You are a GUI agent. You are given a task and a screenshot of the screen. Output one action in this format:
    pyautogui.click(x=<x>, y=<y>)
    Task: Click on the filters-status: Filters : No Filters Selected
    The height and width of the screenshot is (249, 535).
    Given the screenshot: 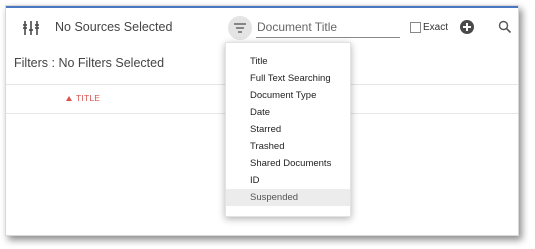 What is the action you would take?
    pyautogui.click(x=89, y=63)
    